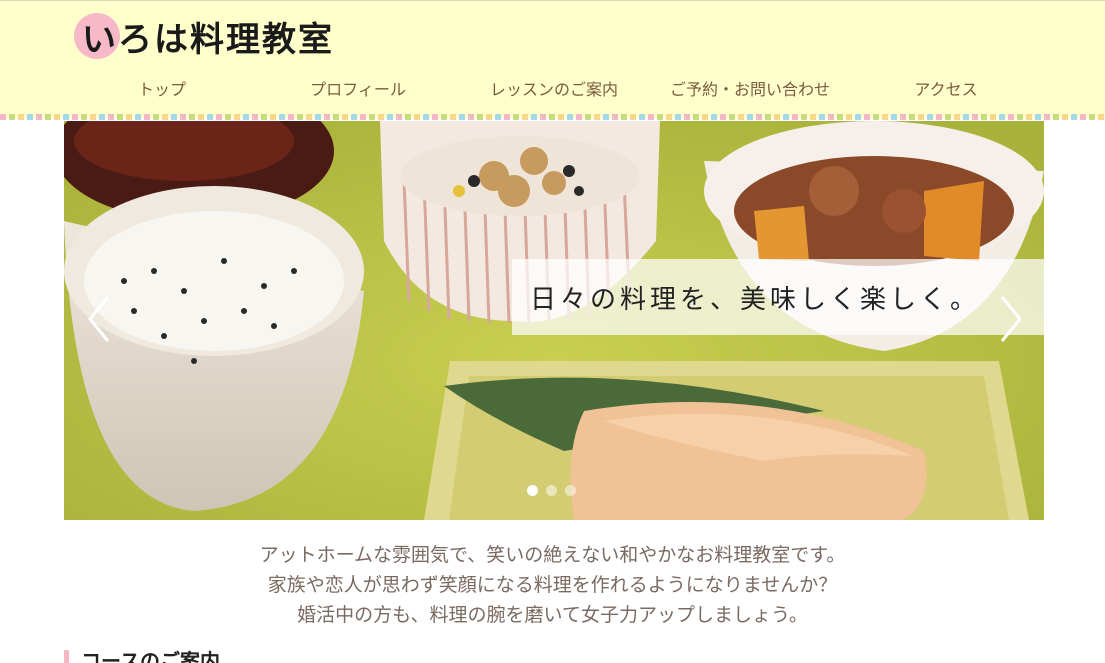 Image resolution: width=1105 pixels, height=663 pixels. Describe the element at coordinates (552, 555) in the screenshot. I see `intro-line-1: アットホームな雰囲気で、笑いの絶えない和やかなお料理教室です。` at that location.